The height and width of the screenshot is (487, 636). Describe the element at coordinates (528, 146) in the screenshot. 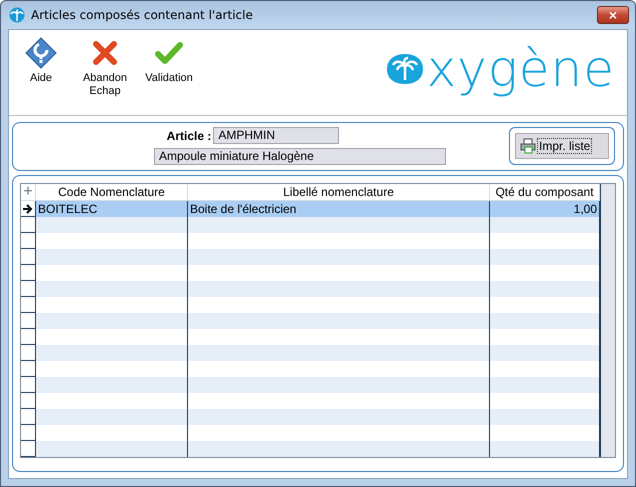

I see `printer-icon` at that location.